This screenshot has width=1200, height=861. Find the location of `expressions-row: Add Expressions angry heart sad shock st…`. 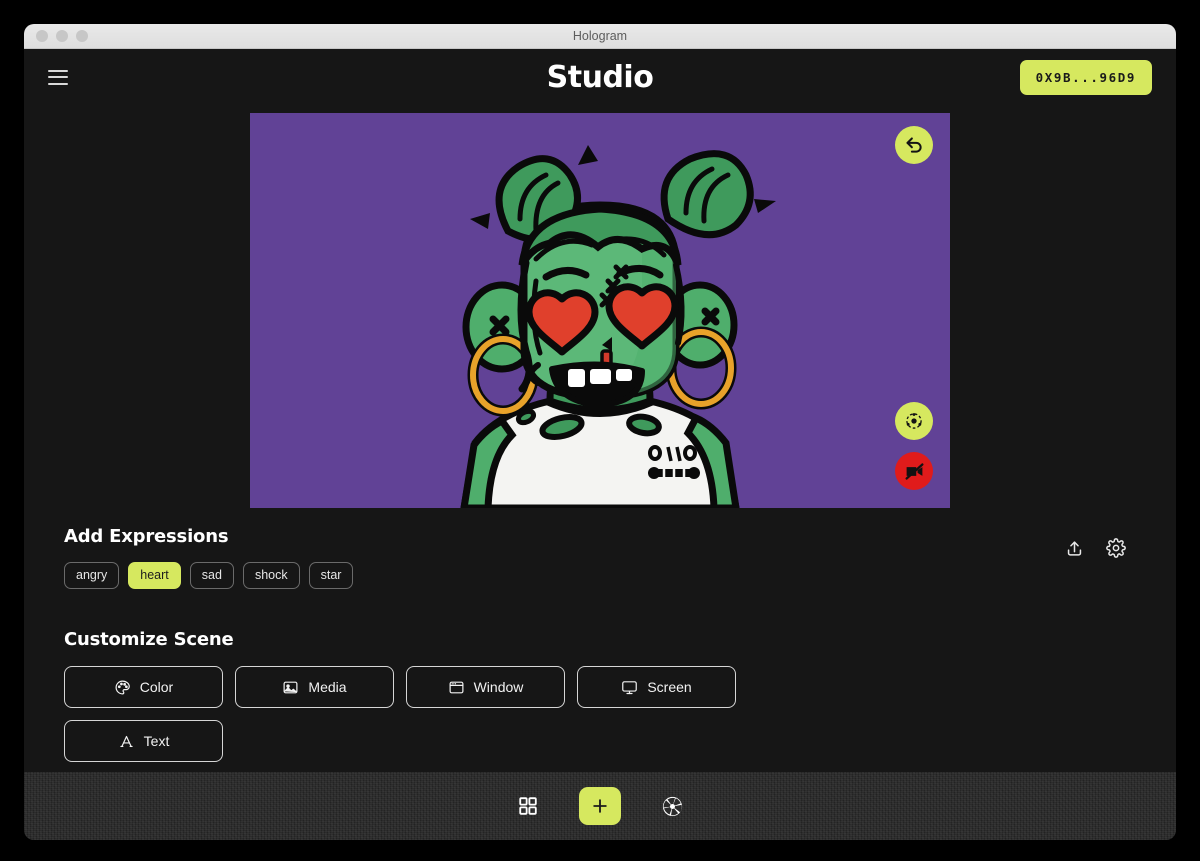

expressions-row: Add Expressions angry heart sad shock st… is located at coordinates (595, 557).